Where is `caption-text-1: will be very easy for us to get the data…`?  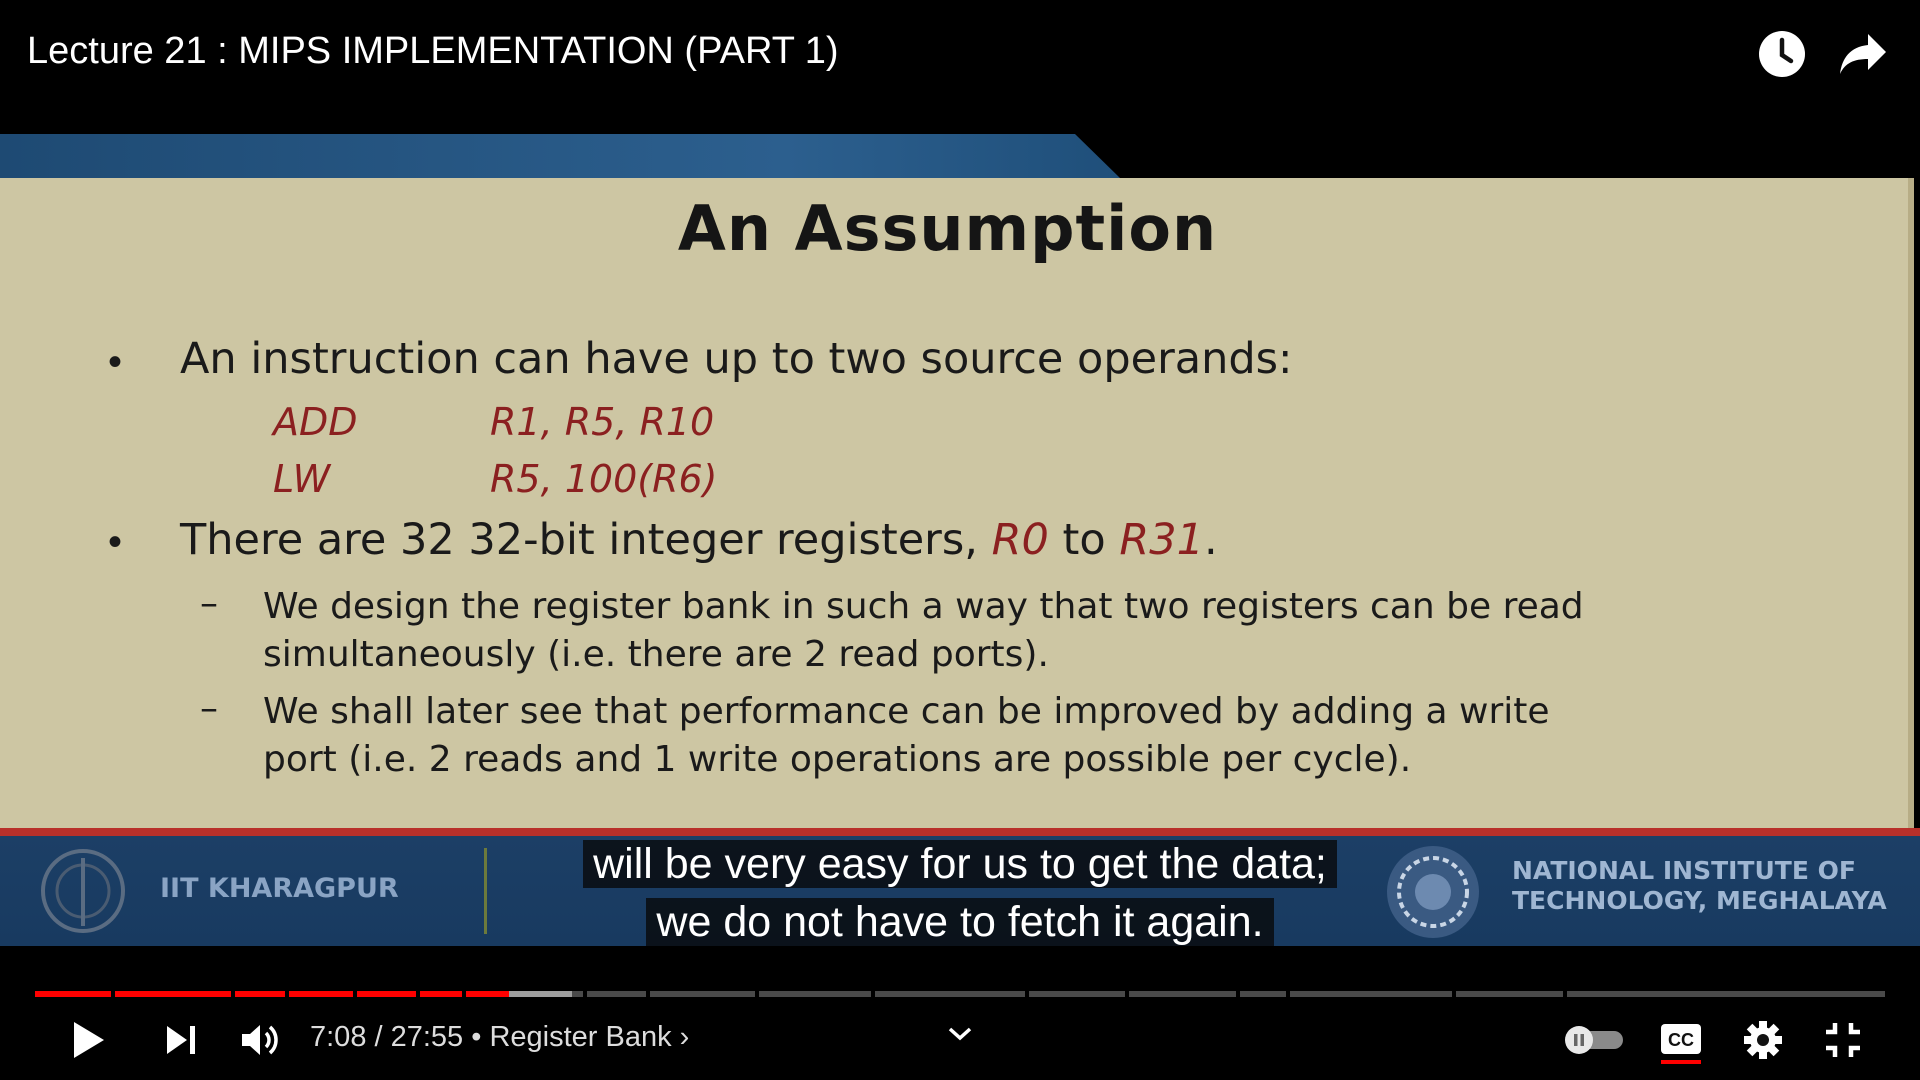
caption-text-1: will be very easy for us to get the data… is located at coordinates (960, 864).